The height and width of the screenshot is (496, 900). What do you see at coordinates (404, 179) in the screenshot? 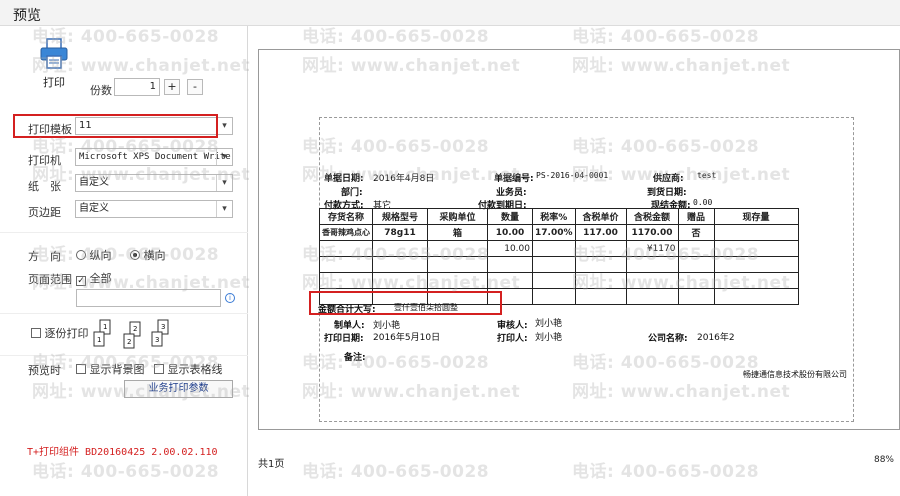
I see `doc-date-value: 2016年4月8日` at bounding box center [404, 179].